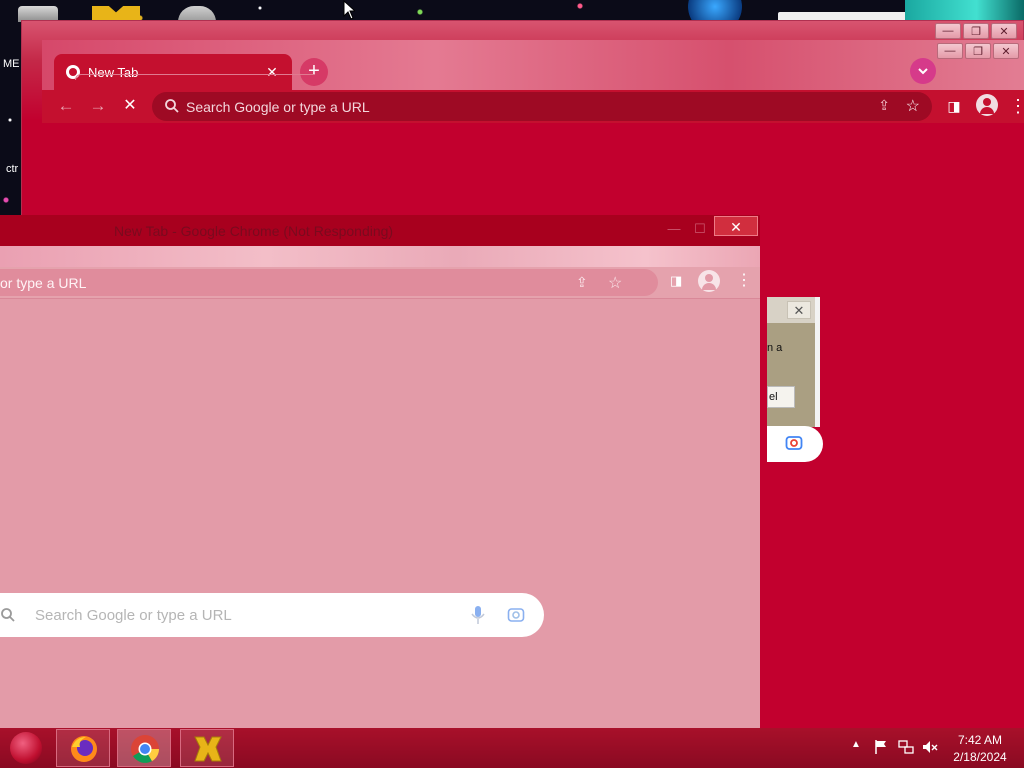 This screenshot has height=768, width=1024. I want to click on taskbar-chrome, so click(144, 748).